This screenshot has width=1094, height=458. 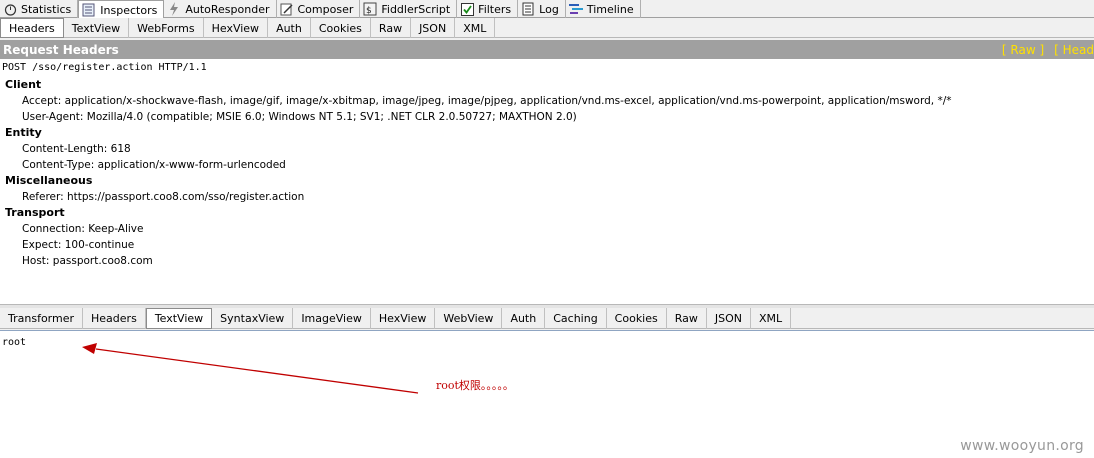 I want to click on tab-label: FiddlerScript, so click(x=416, y=9).